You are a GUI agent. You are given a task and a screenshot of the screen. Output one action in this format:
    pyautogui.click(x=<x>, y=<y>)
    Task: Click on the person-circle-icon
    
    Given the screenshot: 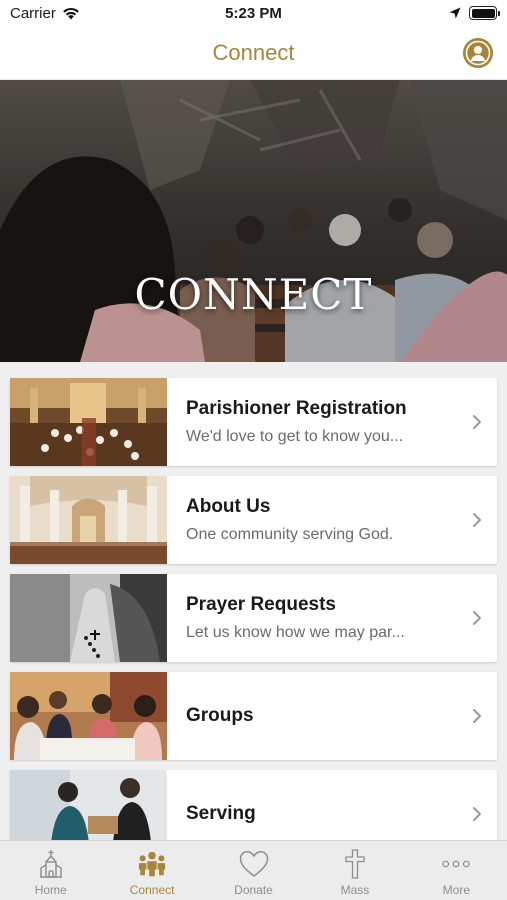 What is the action you would take?
    pyautogui.click(x=478, y=53)
    